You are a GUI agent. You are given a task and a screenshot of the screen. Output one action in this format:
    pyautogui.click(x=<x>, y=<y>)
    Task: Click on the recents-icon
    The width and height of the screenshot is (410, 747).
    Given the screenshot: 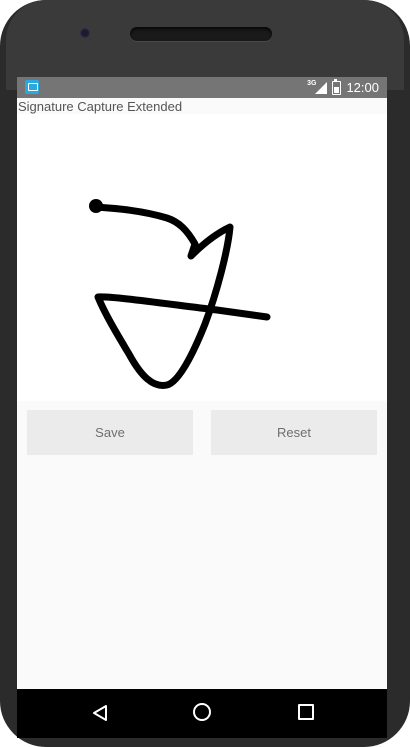 What is the action you would take?
    pyautogui.click(x=306, y=712)
    